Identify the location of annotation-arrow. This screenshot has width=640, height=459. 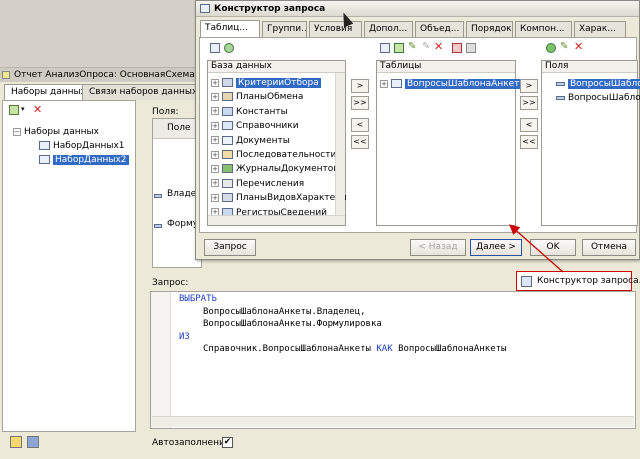
(536, 248).